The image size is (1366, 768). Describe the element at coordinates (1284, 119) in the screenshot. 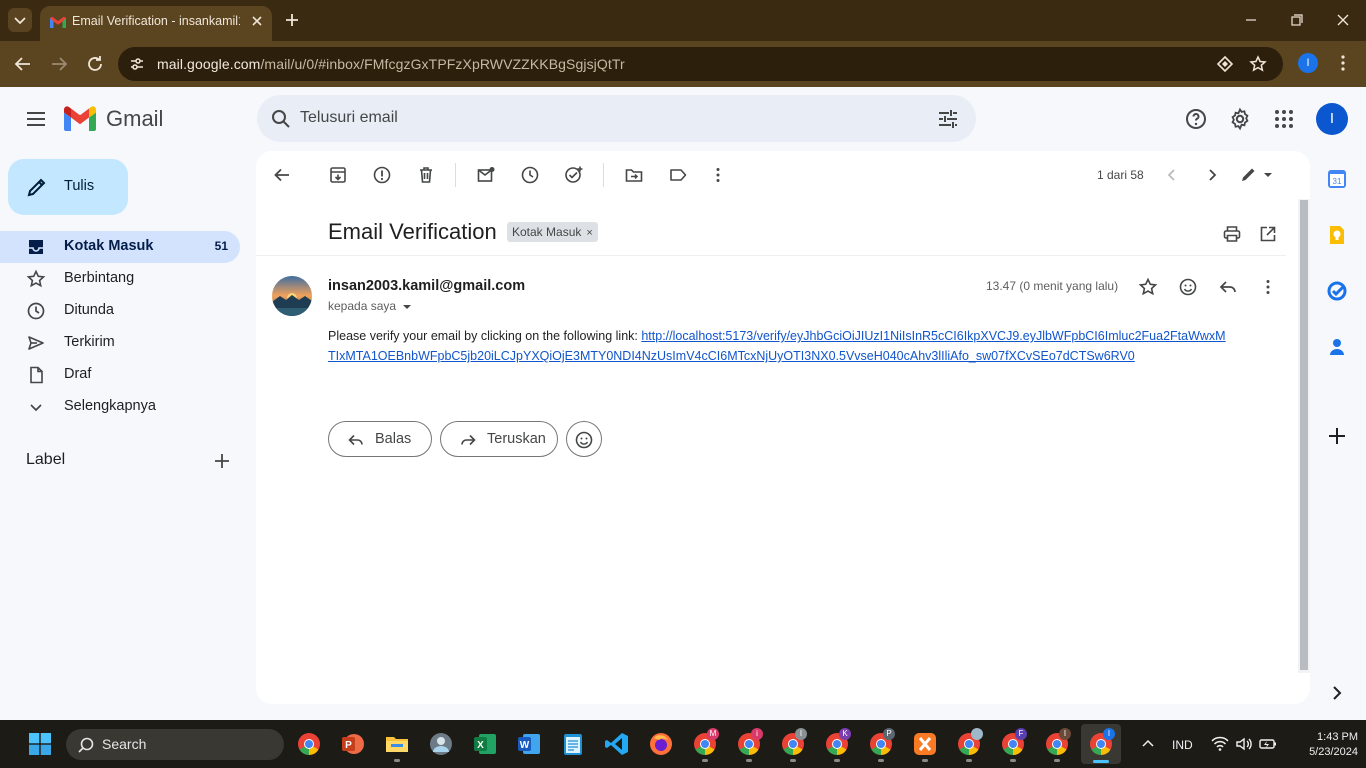

I see `apps-grid-icon` at that location.